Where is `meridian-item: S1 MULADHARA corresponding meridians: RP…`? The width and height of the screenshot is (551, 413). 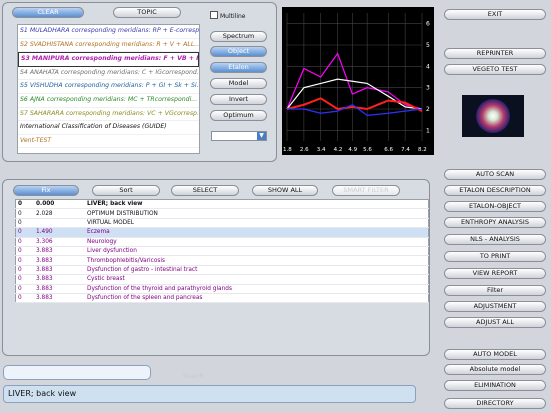
meridian-item: S1 MULADHARA corresponding meridians: RP… is located at coordinates (108, 32).